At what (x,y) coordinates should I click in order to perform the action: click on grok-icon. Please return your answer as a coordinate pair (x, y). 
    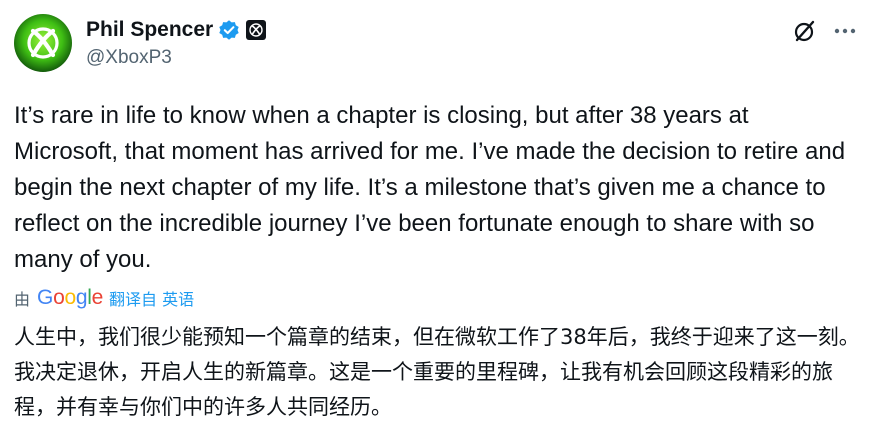
    Looking at the image, I should click on (805, 31).